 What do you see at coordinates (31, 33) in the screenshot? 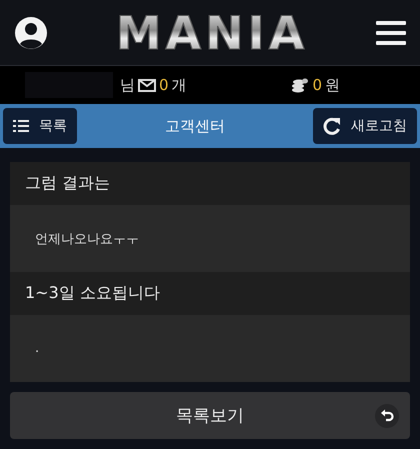
I see `user-icon` at bounding box center [31, 33].